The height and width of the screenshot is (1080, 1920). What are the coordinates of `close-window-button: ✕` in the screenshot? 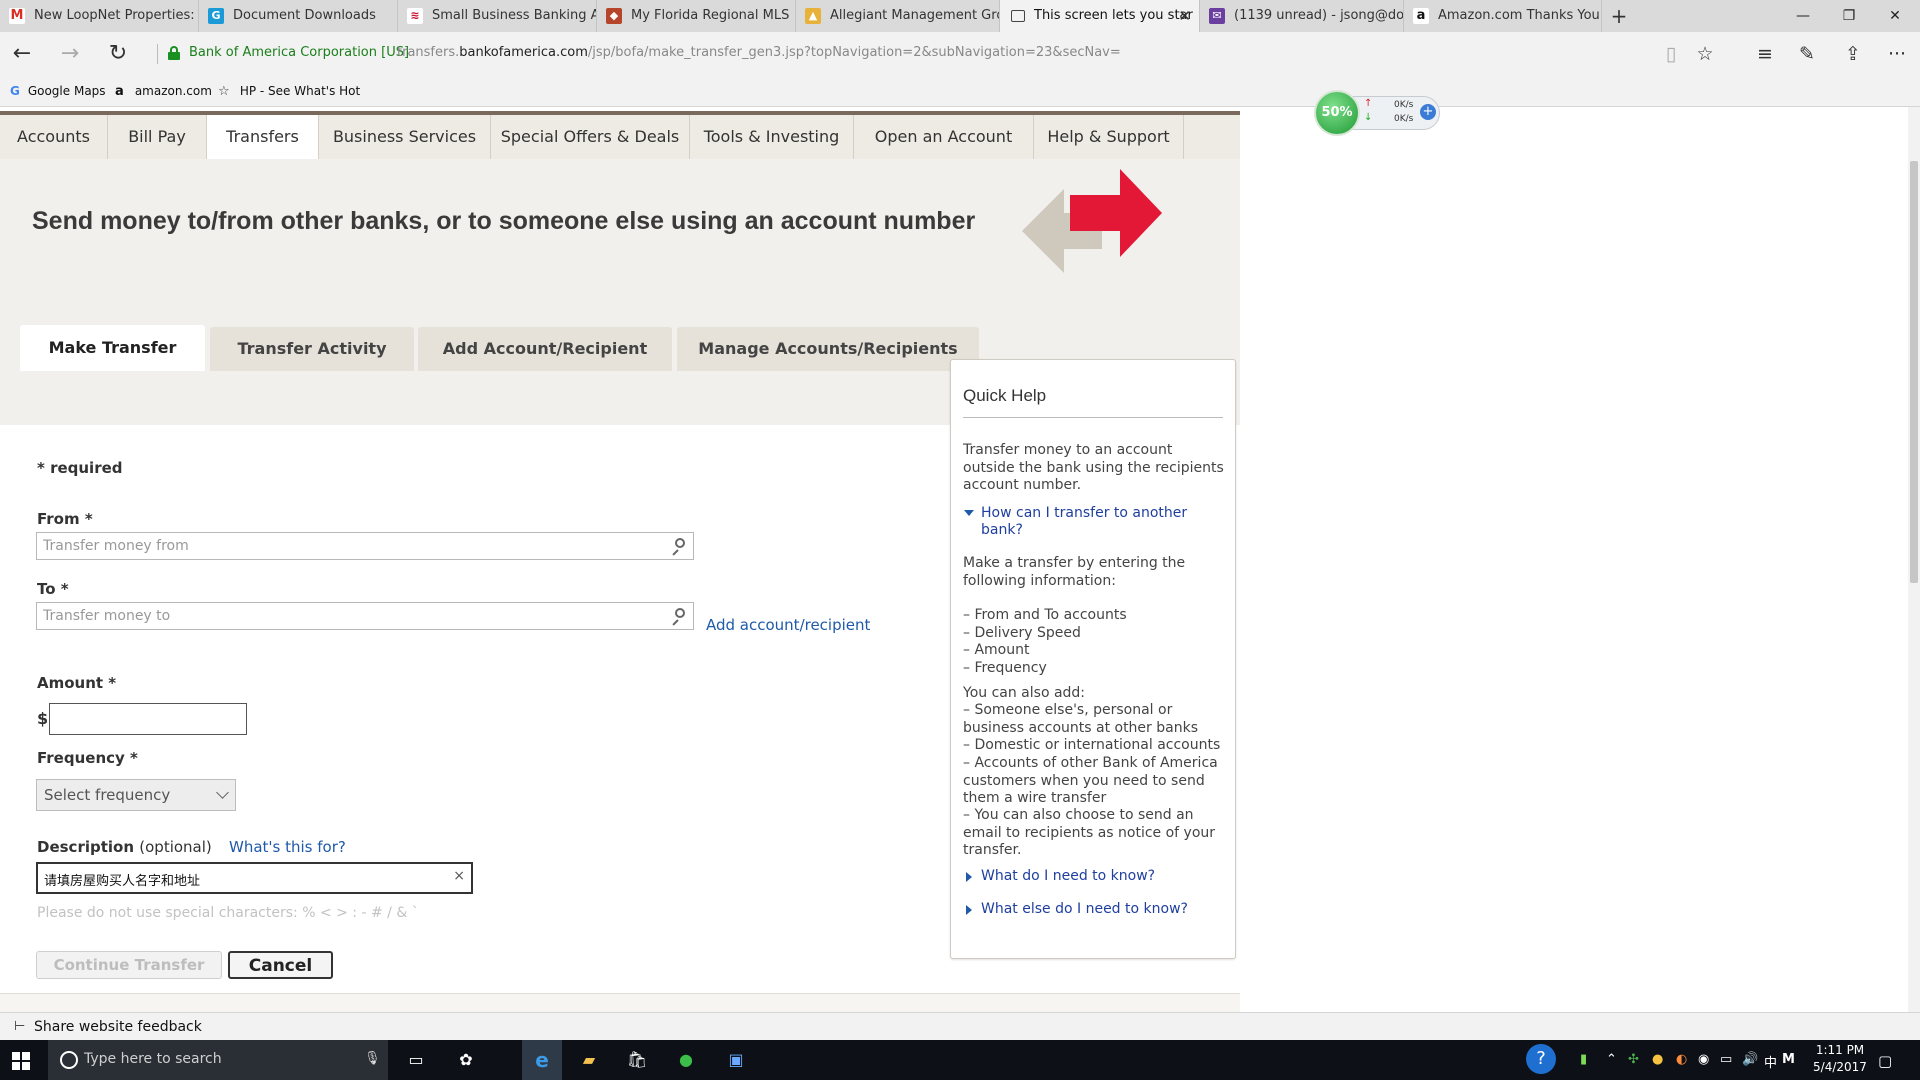 It's located at (1895, 16).